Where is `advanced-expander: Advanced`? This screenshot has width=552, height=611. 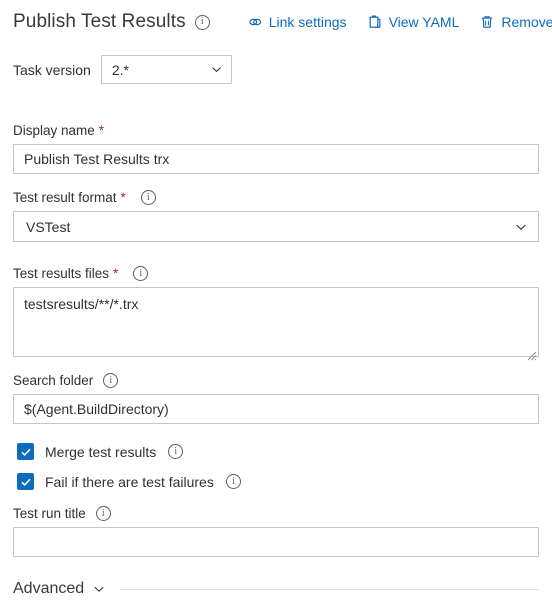
advanced-expander: Advanced is located at coordinates (276, 589).